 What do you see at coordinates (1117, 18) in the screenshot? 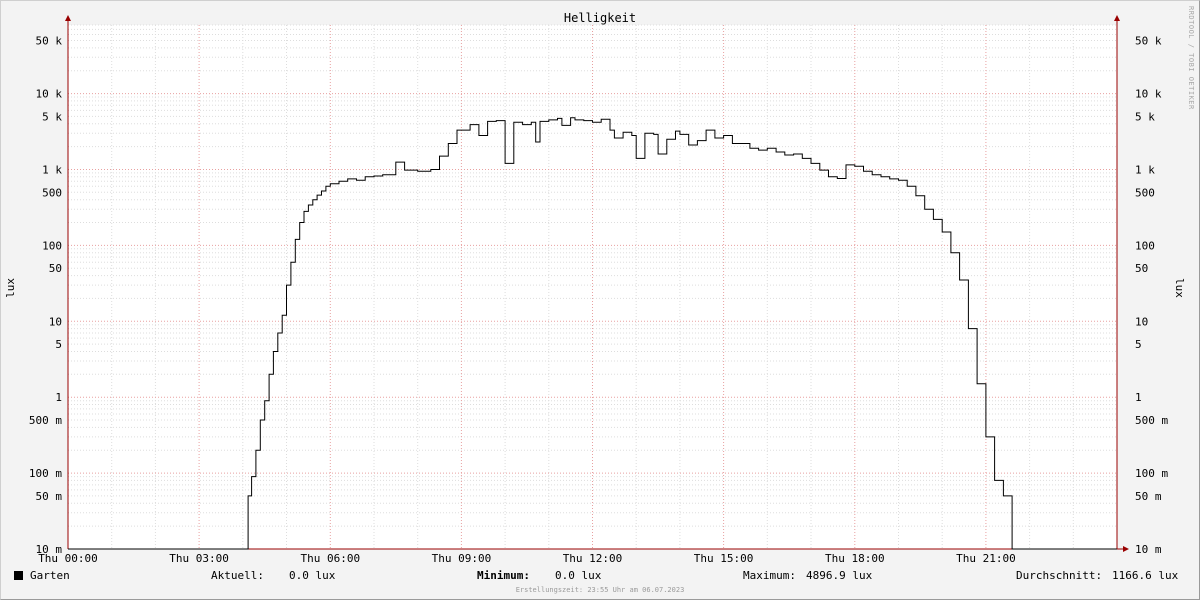
I see `y-axis-arrow-right` at bounding box center [1117, 18].